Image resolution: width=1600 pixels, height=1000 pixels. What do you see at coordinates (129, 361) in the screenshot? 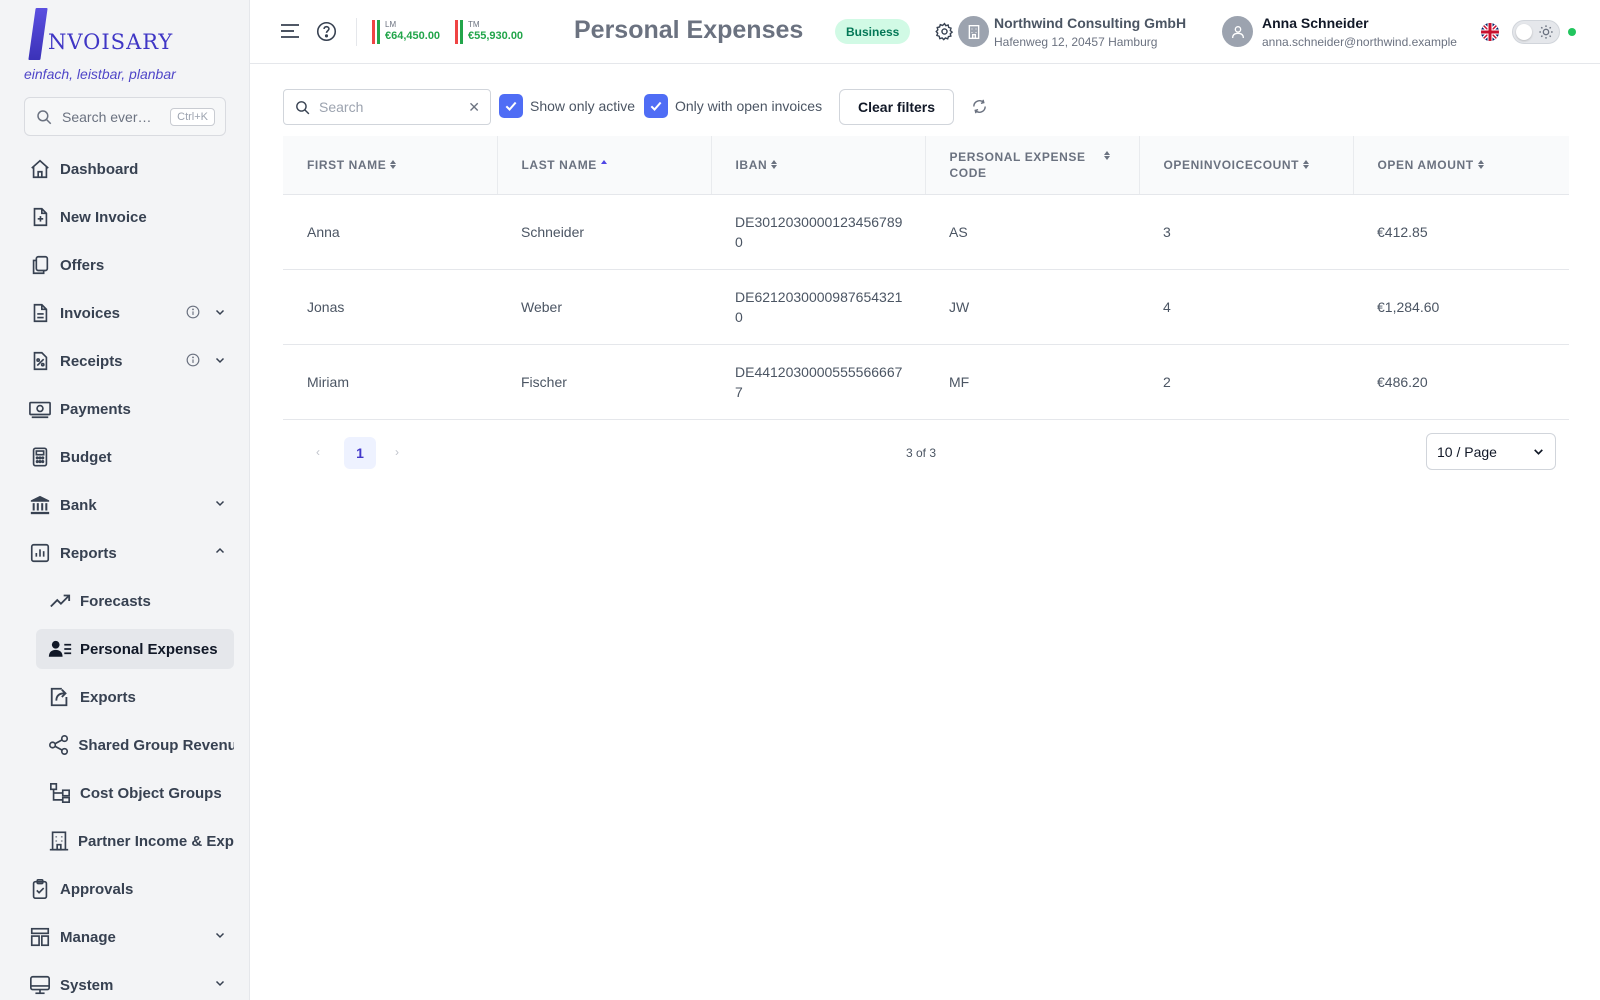
I see `sidebar-item-receipts: Receipts` at bounding box center [129, 361].